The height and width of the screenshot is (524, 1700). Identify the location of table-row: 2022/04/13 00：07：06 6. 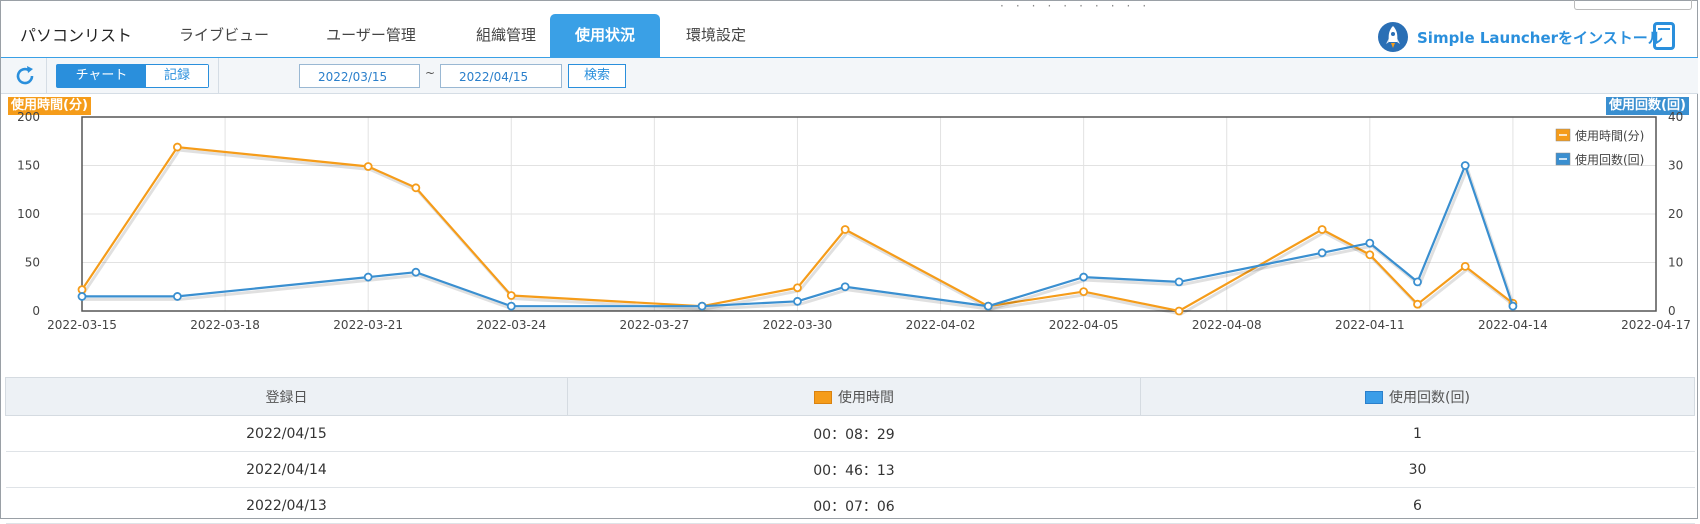
(850, 505).